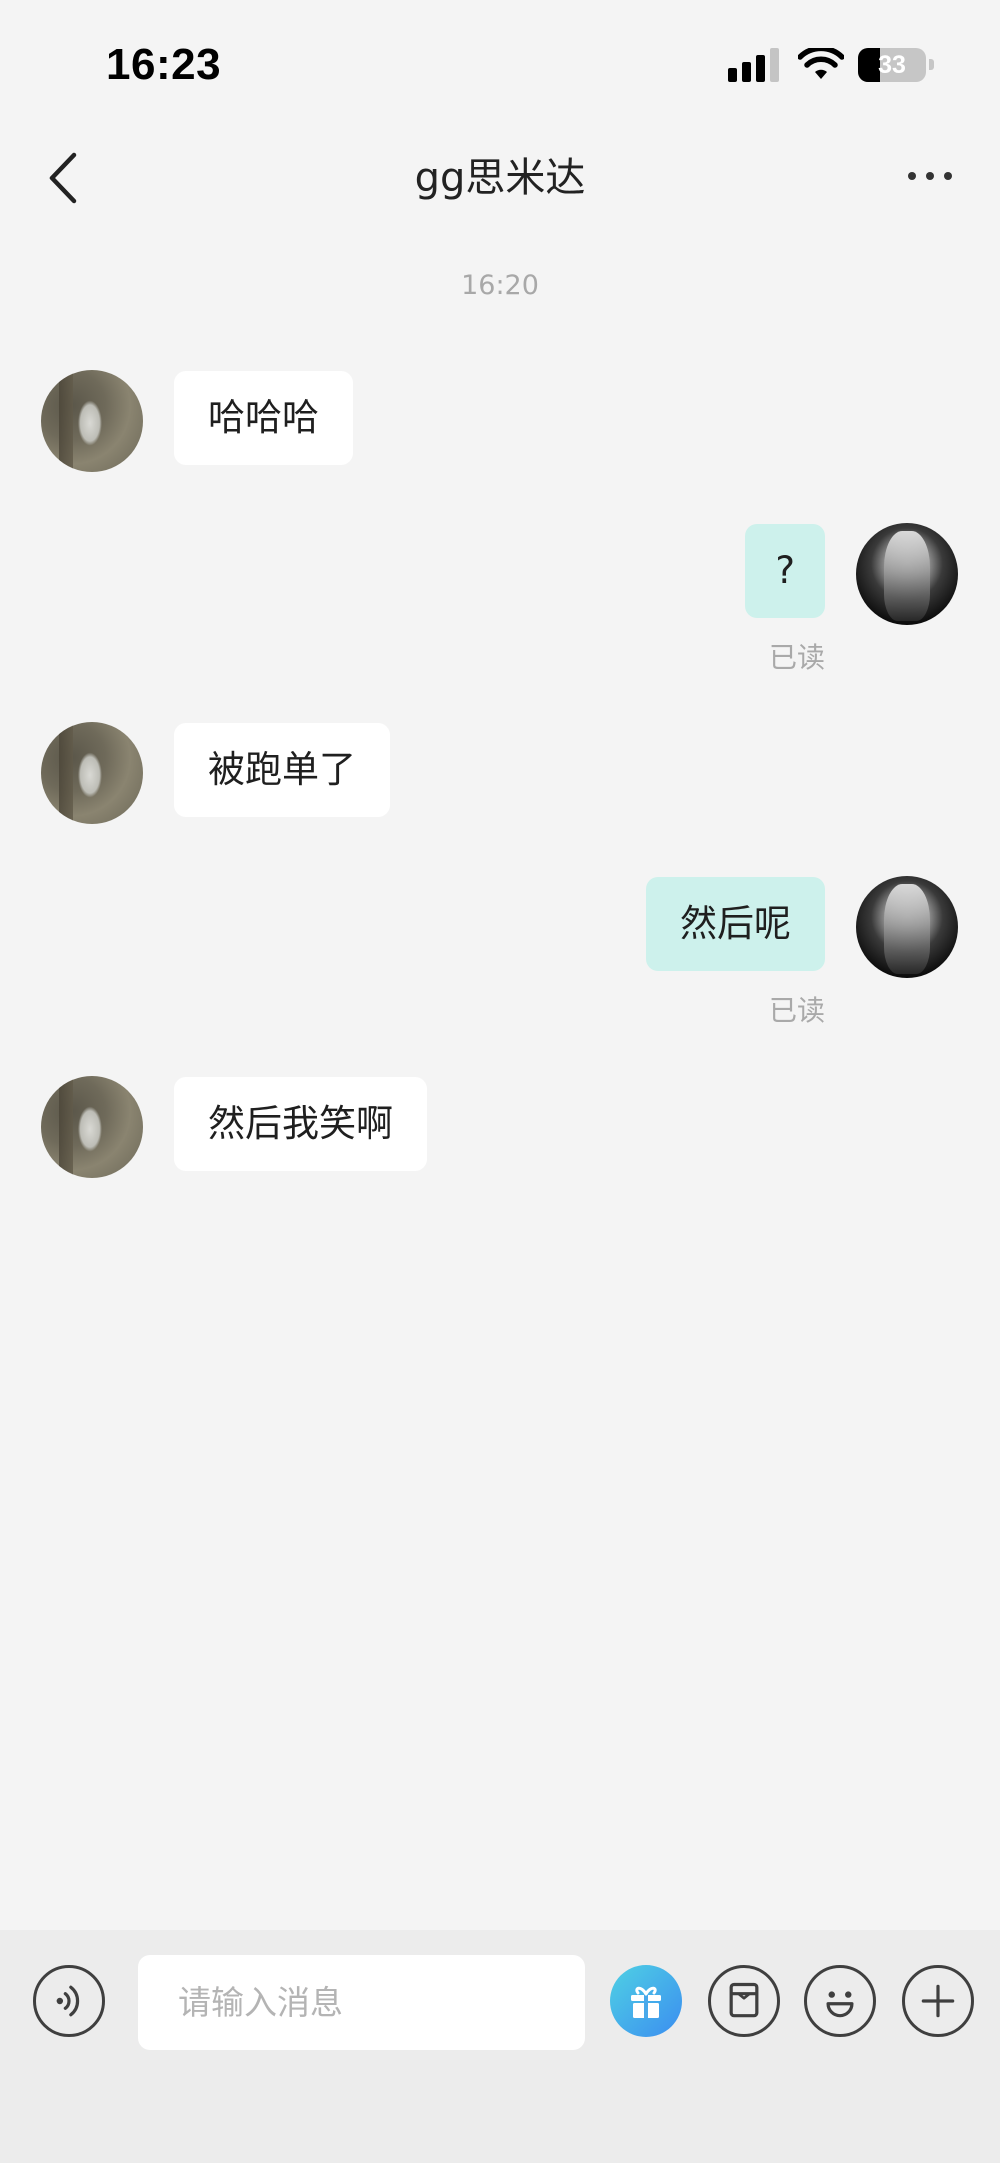  I want to click on red-packet-icon, so click(744, 2000).